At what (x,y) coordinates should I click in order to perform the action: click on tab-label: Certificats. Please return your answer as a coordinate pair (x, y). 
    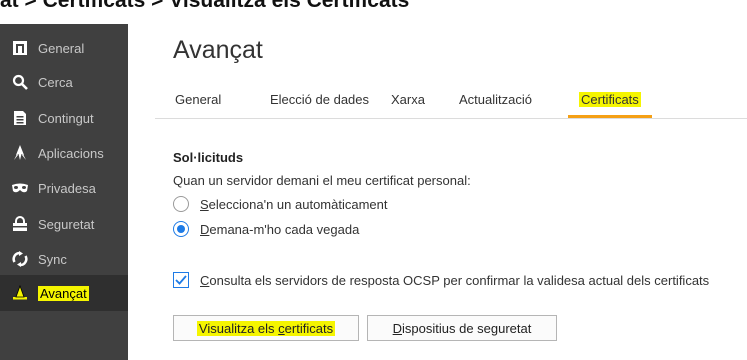
    Looking at the image, I should click on (610, 99).